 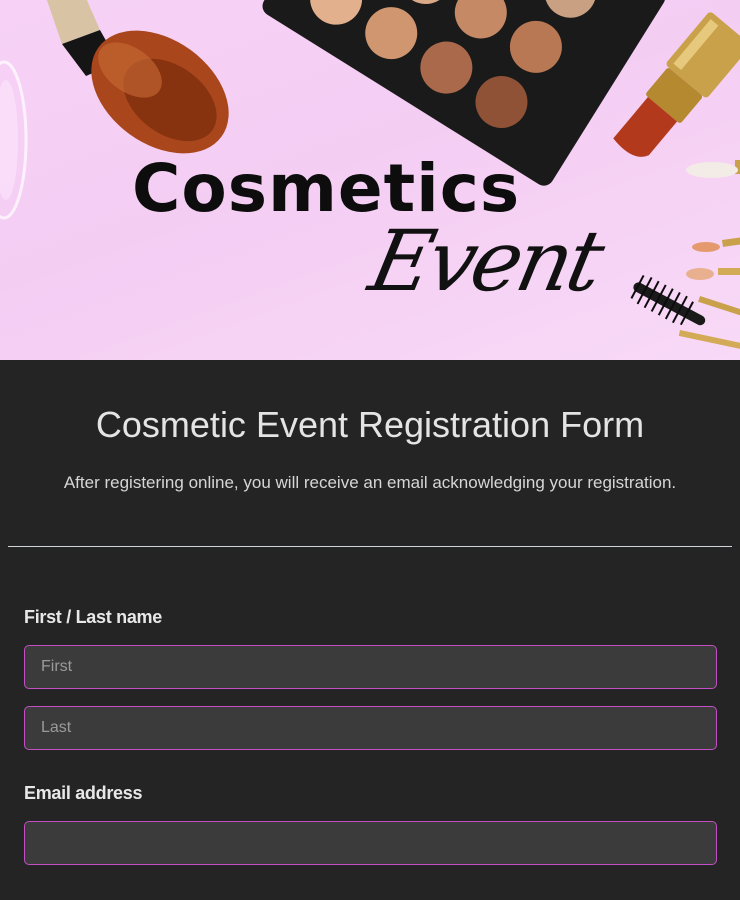 What do you see at coordinates (83, 793) in the screenshot?
I see `email-field-label: Email address` at bounding box center [83, 793].